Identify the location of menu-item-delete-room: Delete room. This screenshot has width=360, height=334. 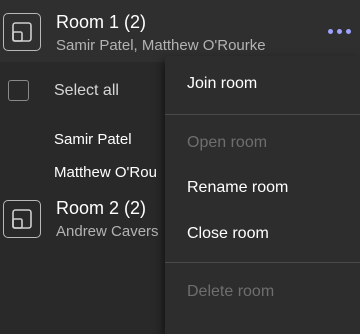
(231, 291).